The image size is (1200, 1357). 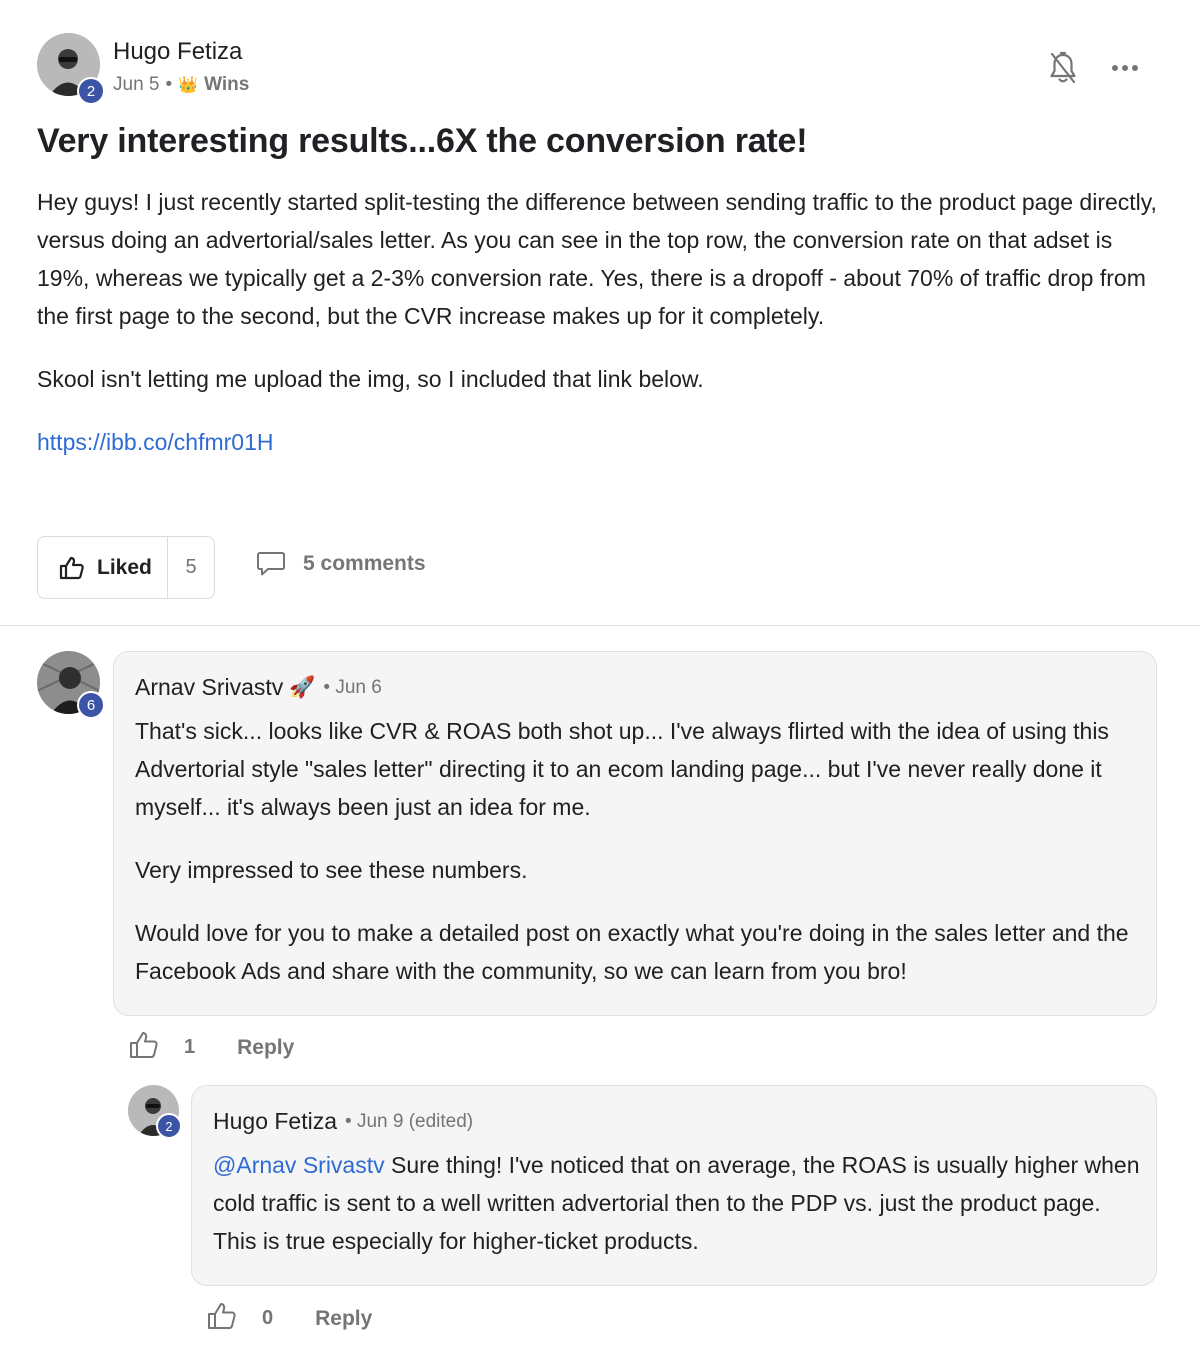 I want to click on like-count: 5, so click(x=190, y=567).